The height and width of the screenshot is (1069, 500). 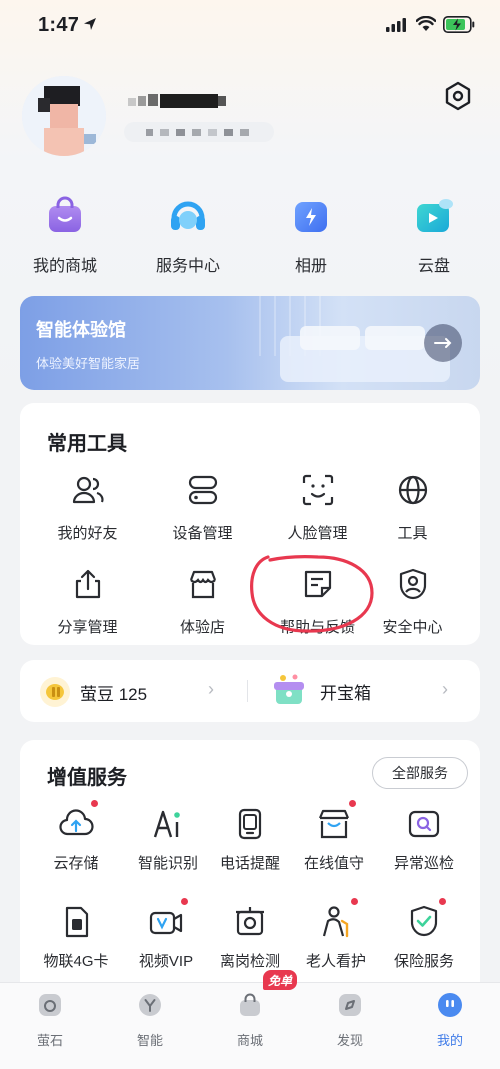 What do you see at coordinates (64, 266) in the screenshot?
I see `quick-label: 我的商城` at bounding box center [64, 266].